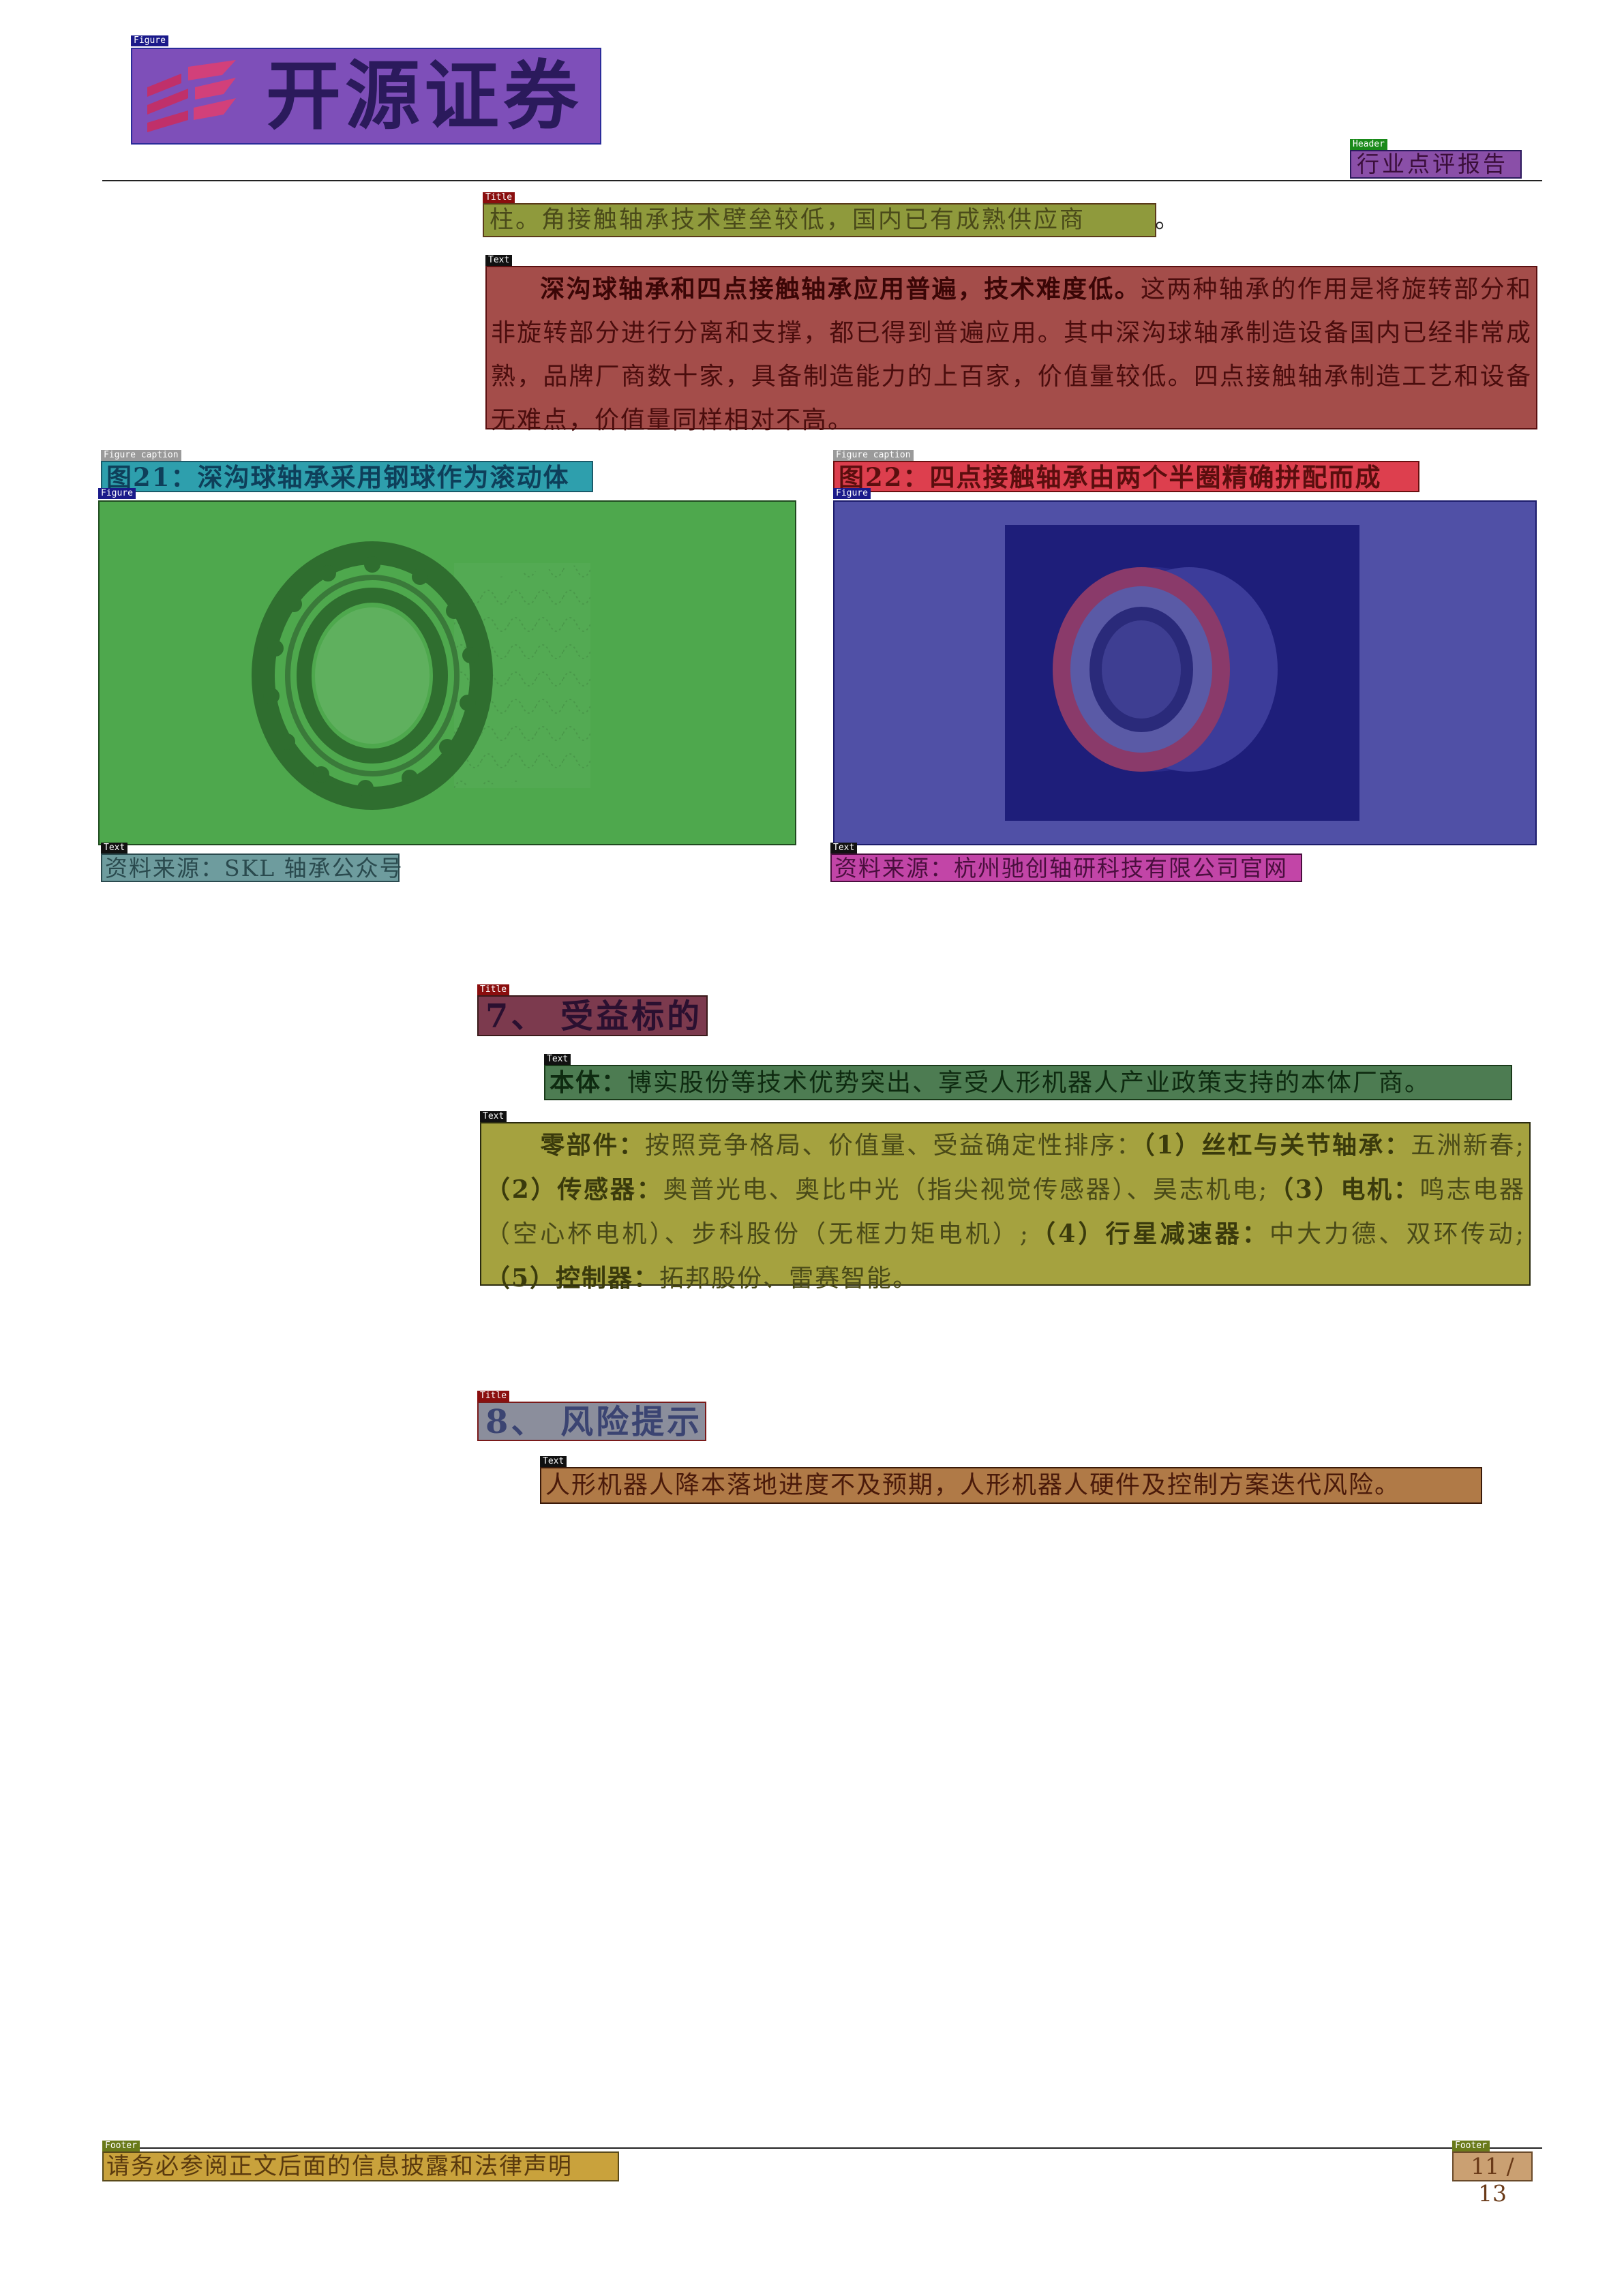  What do you see at coordinates (894, 1146) in the screenshot?
I see `components-intro: 按照竞争格局、价值量、受益确定性排序：` at bounding box center [894, 1146].